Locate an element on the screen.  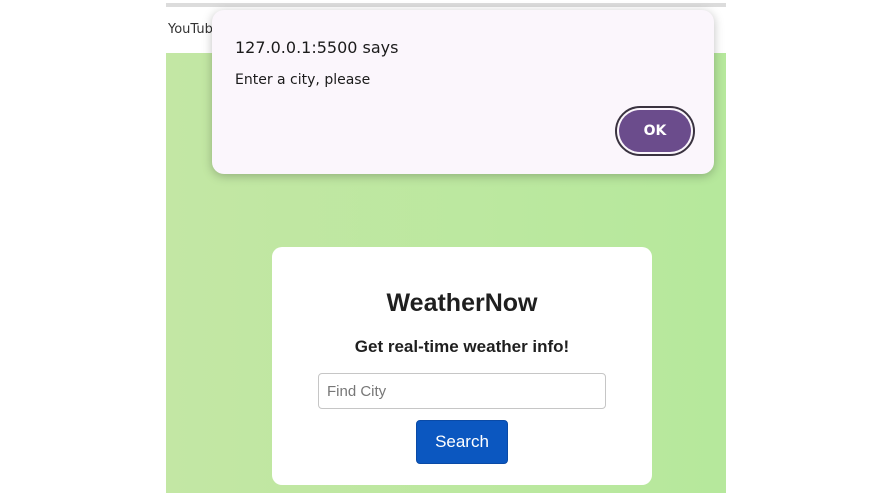
toolbar-divider is located at coordinates (446, 5).